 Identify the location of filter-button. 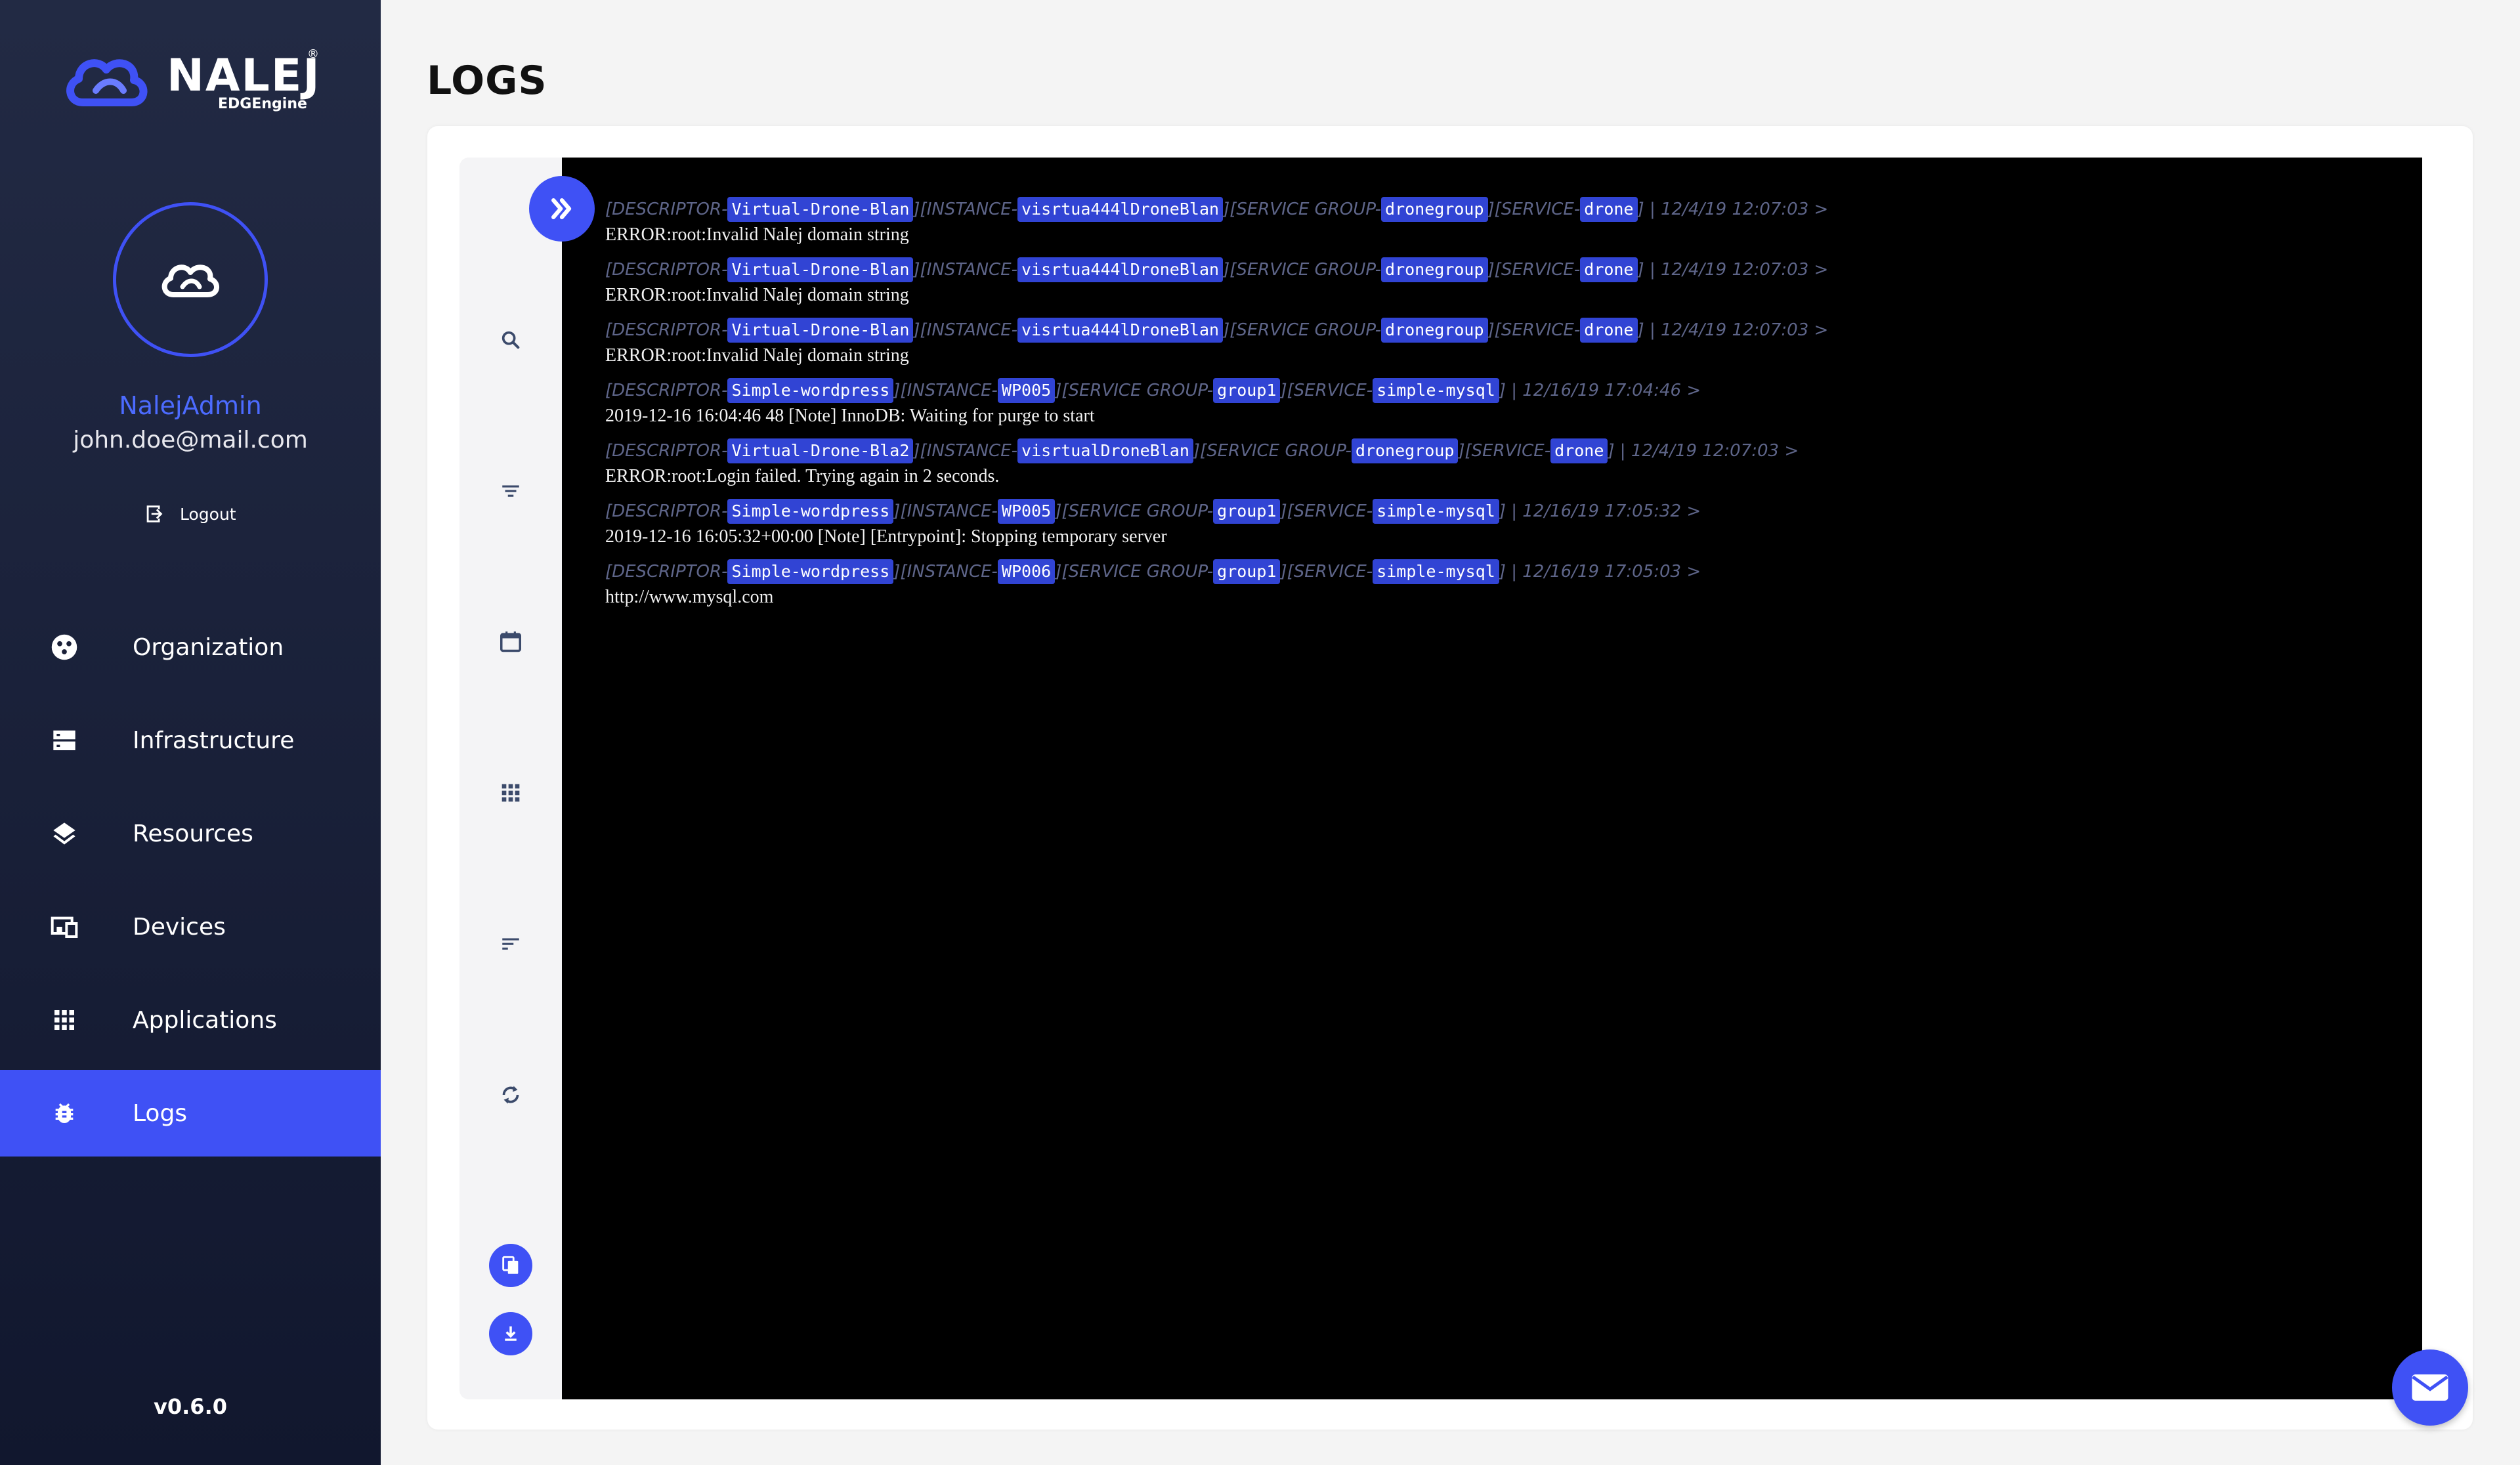
(510, 491).